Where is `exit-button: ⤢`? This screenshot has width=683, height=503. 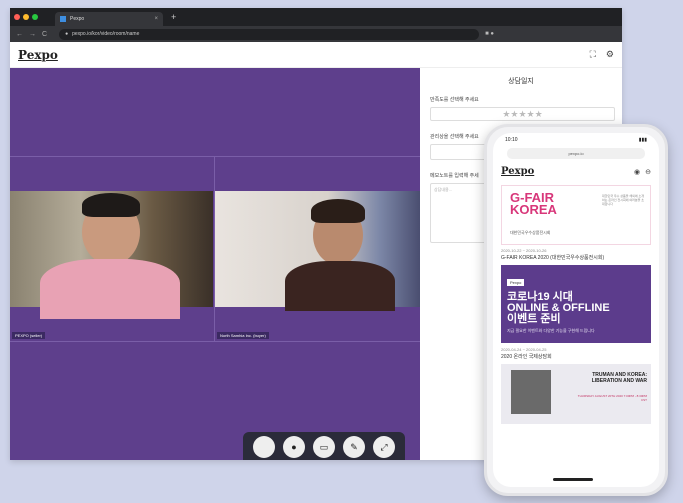
exit-button: ⤢ is located at coordinates (384, 447).